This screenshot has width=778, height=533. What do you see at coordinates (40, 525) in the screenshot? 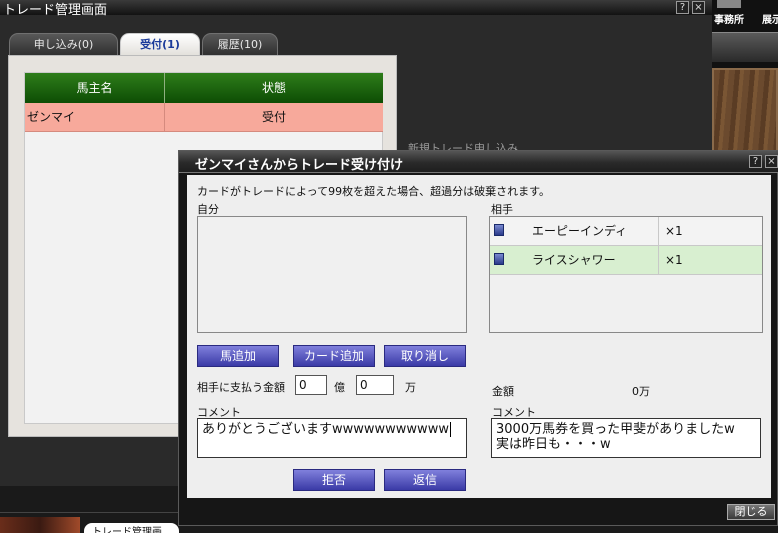
I see `thumbnail-image` at bounding box center [40, 525].